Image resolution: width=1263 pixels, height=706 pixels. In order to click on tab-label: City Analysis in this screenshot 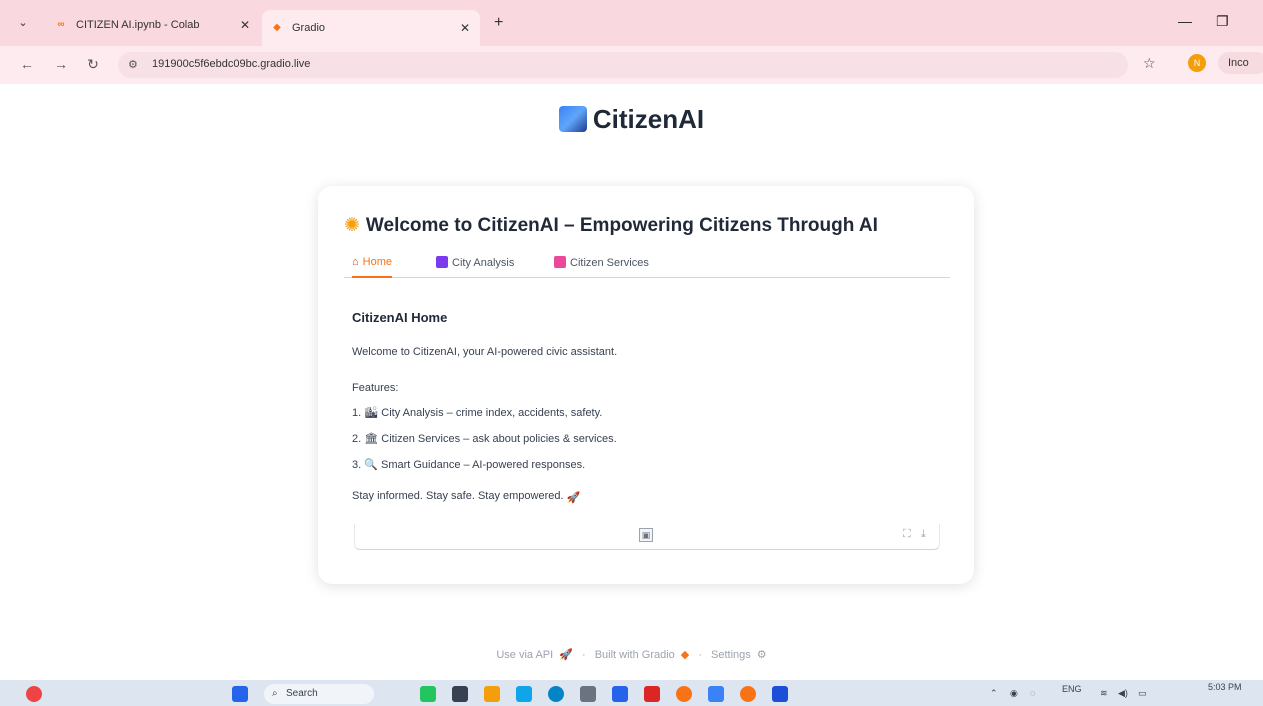, I will do `click(483, 263)`.